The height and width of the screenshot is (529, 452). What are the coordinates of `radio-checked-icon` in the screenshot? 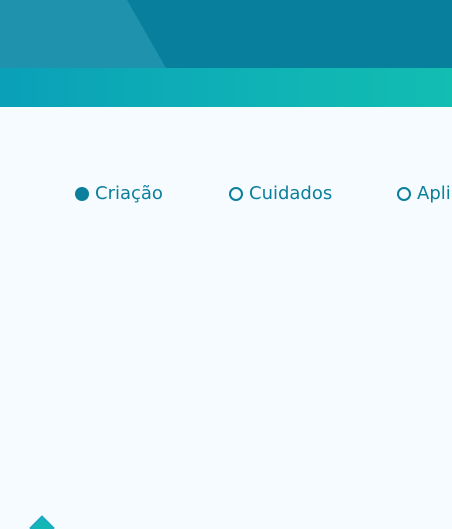 It's located at (82, 194).